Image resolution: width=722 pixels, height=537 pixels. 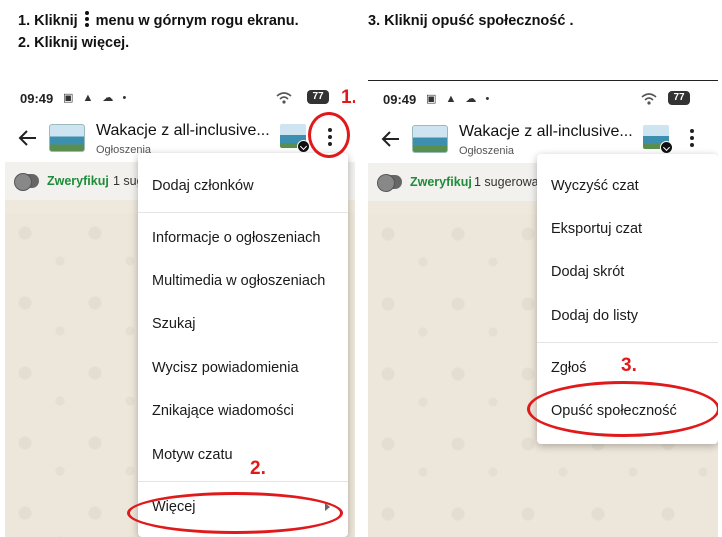 What do you see at coordinates (471, 21) in the screenshot?
I see `instruction-step-3: 3. Kliknij opuść społeczność .` at bounding box center [471, 21].